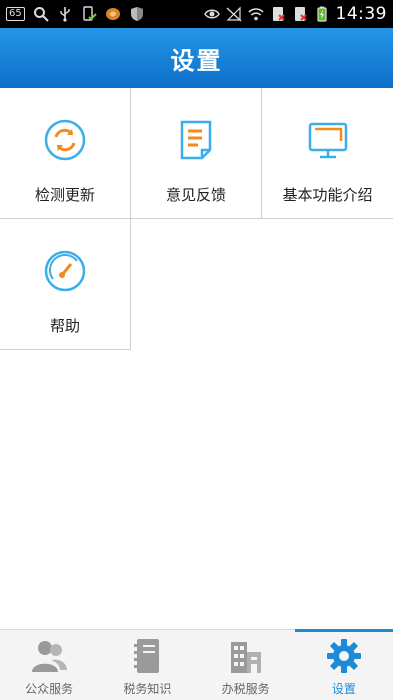 This screenshot has height=700, width=393. I want to click on notebook-icon, so click(147, 656).